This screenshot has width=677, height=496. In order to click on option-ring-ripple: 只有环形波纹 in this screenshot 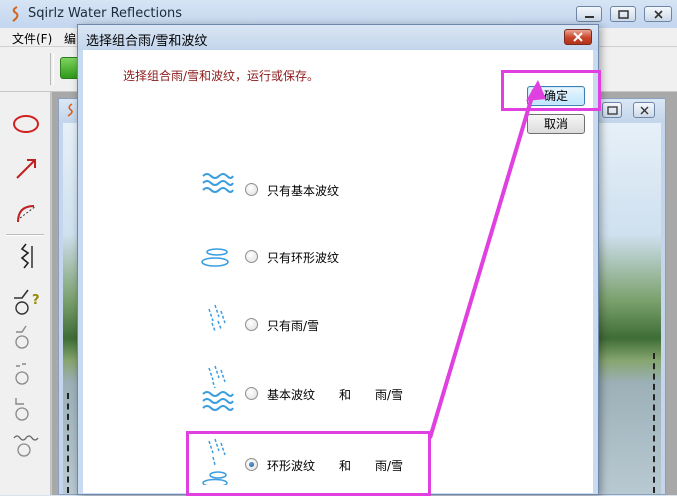, I will do `click(338, 258)`.